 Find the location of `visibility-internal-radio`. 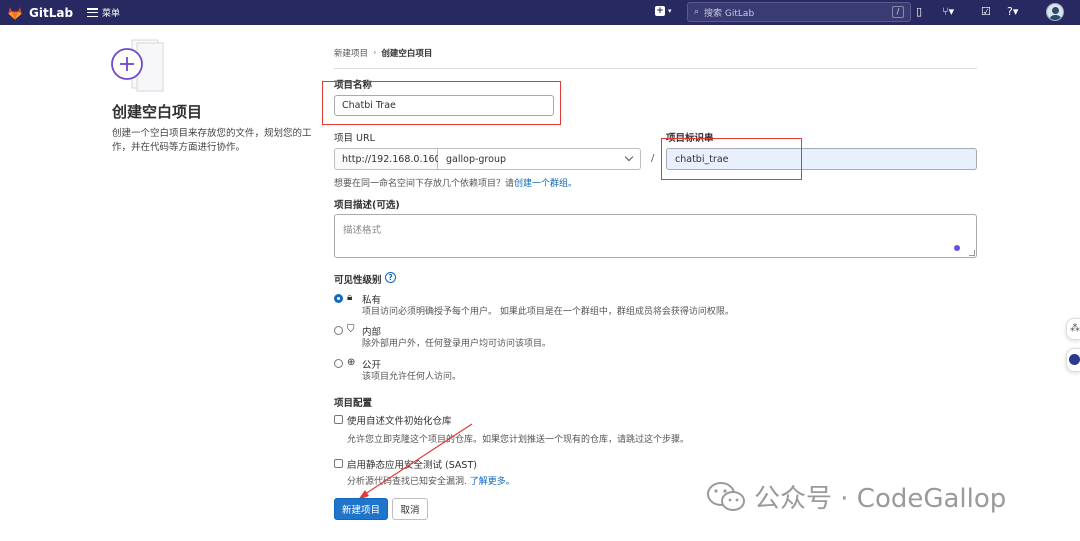

visibility-internal-radio is located at coordinates (338, 330).